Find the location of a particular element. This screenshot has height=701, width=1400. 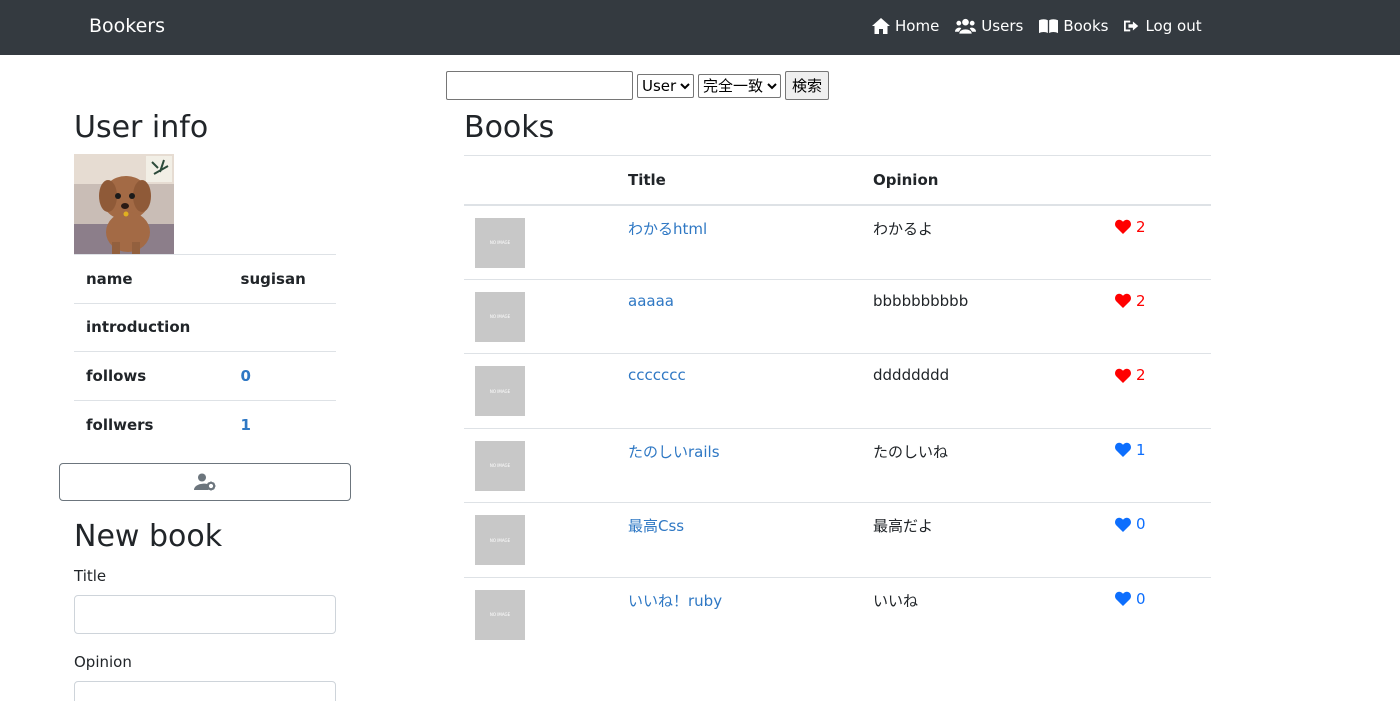

users-icon is located at coordinates (966, 26).